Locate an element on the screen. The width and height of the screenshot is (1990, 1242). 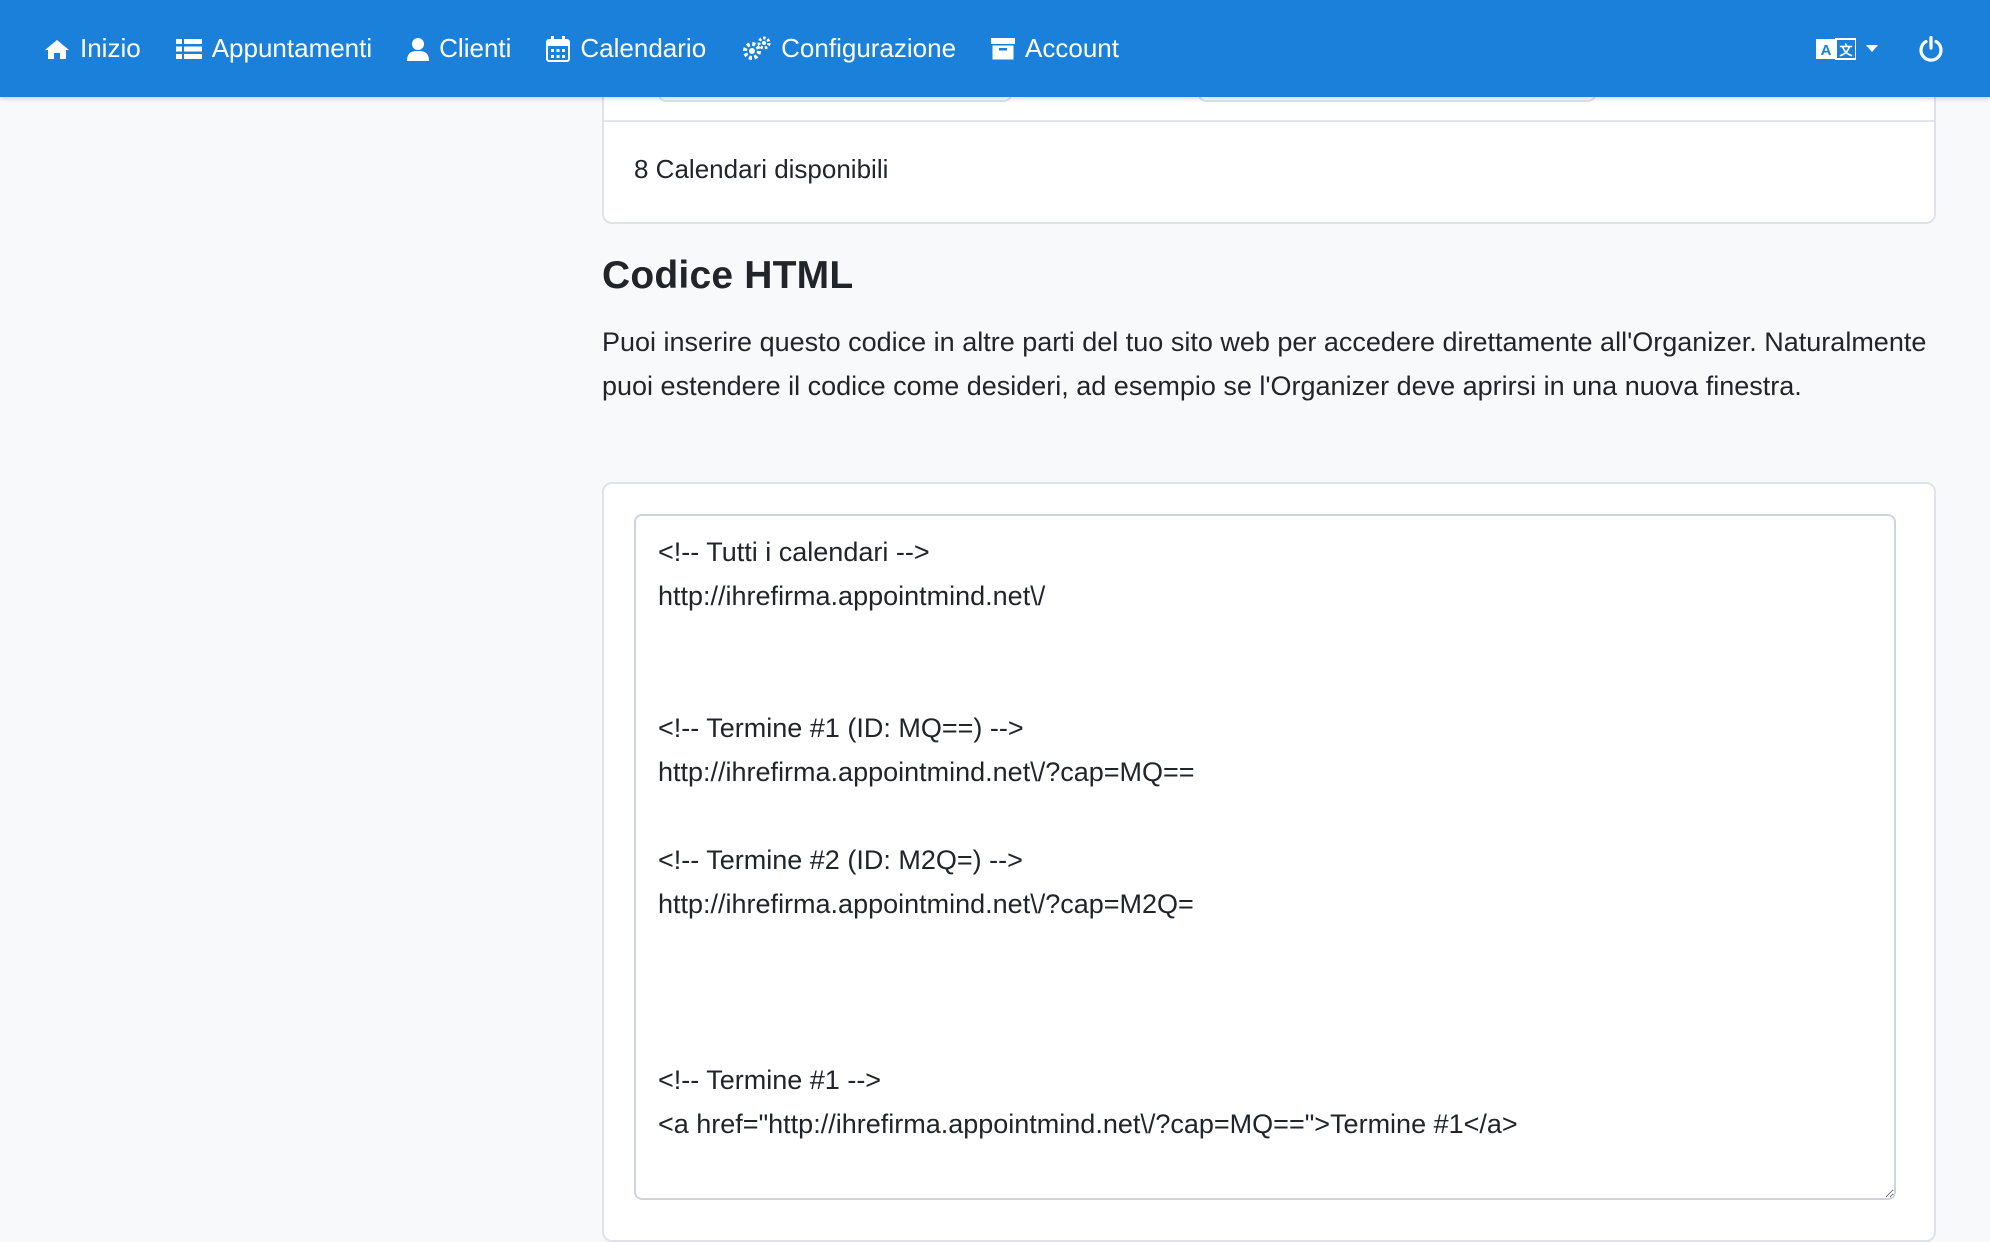
nav-label: Inizio is located at coordinates (110, 48).